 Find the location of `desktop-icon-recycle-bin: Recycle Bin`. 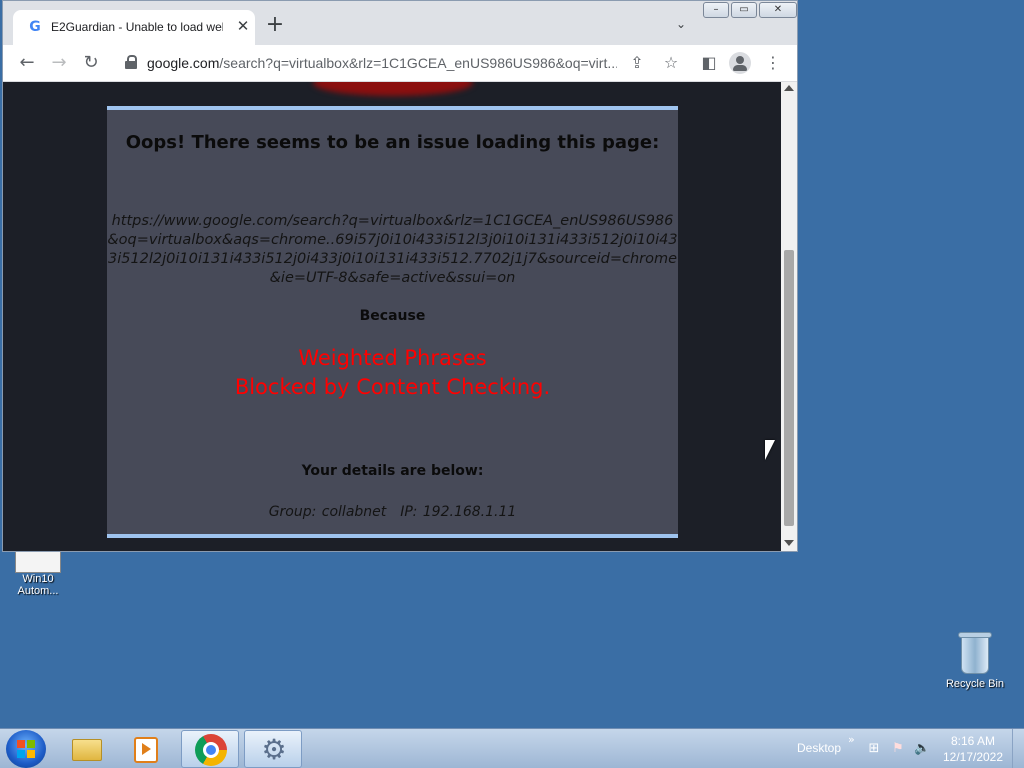

desktop-icon-recycle-bin: Recycle Bin is located at coordinates (975, 660).